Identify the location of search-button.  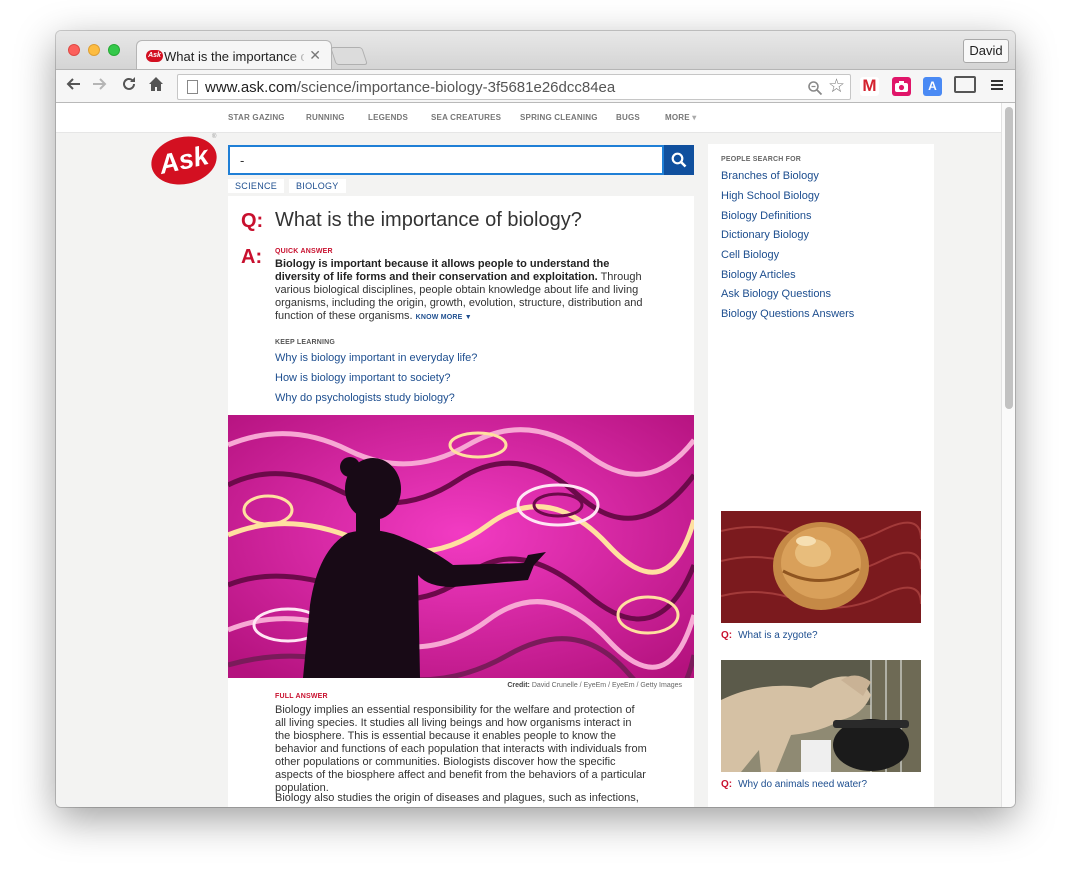
(679, 160).